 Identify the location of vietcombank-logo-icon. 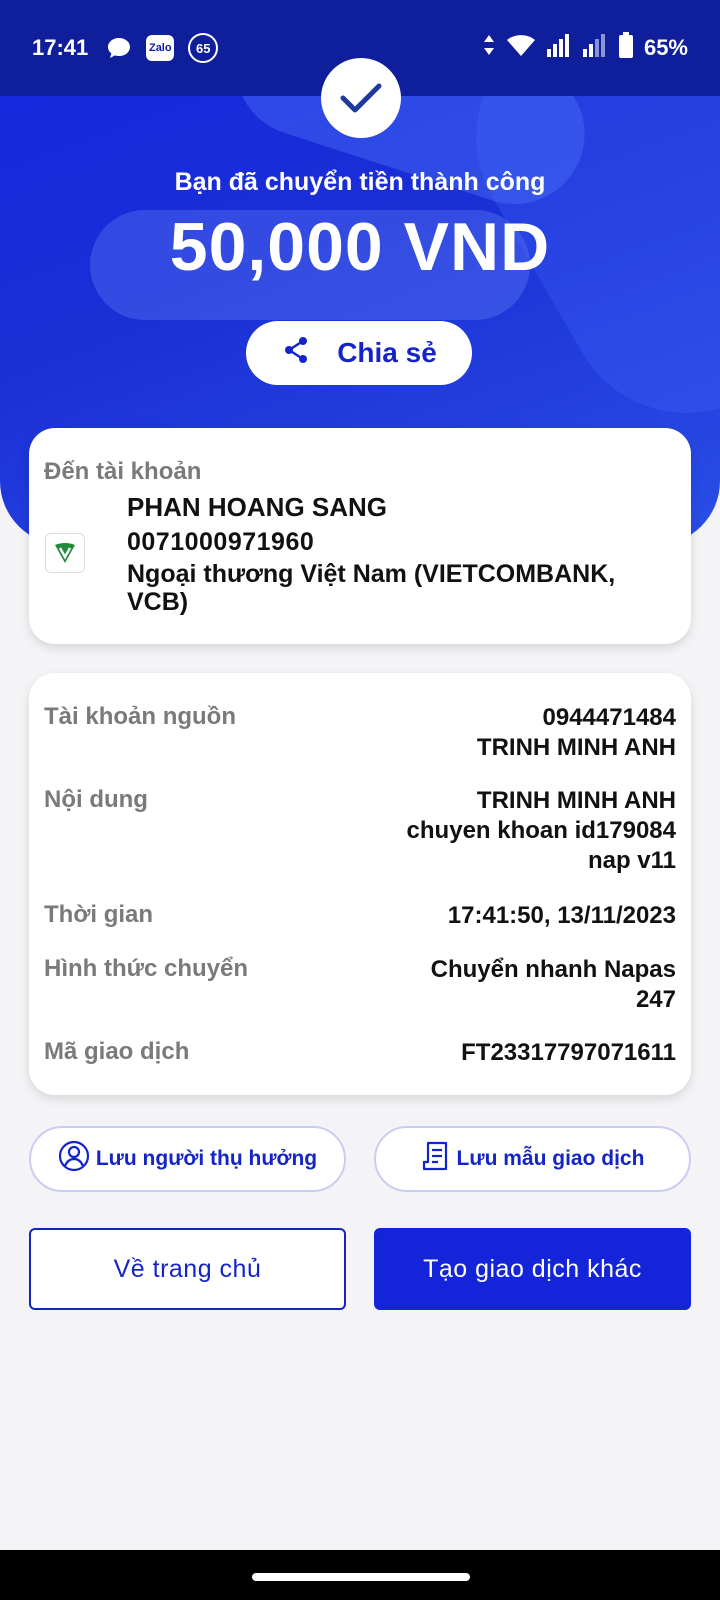
(65, 553).